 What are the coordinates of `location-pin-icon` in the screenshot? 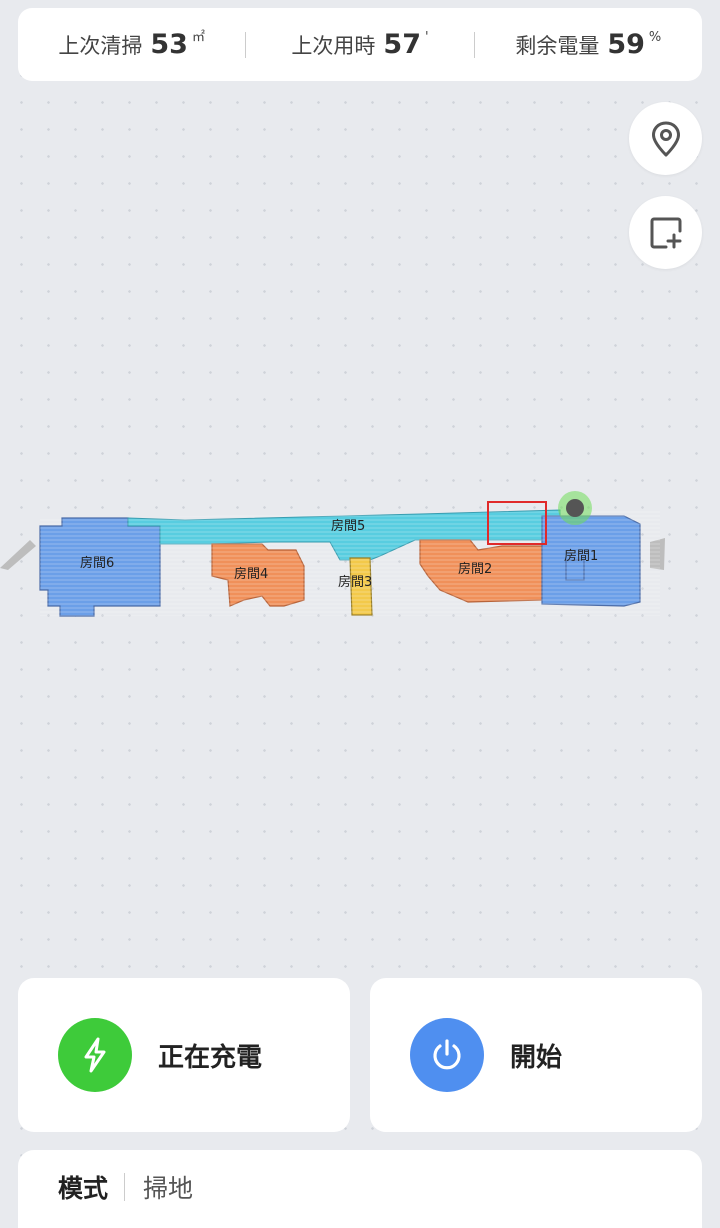 It's located at (665, 138).